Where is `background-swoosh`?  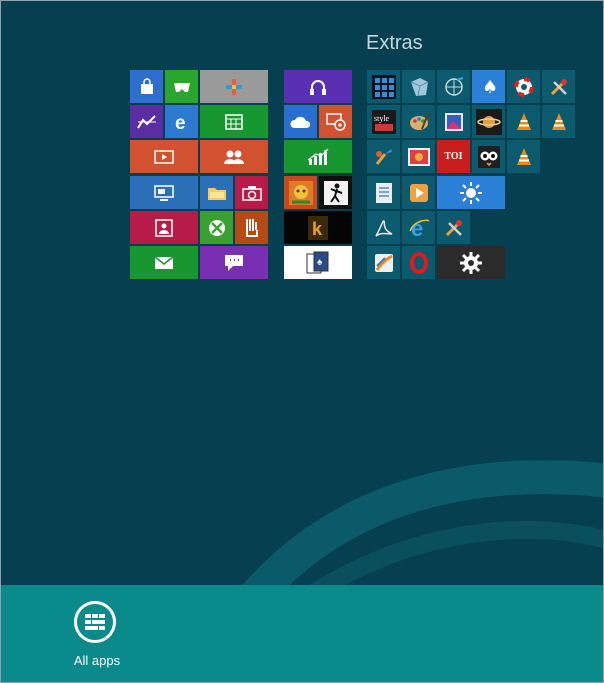 background-swoosh is located at coordinates (420, 536).